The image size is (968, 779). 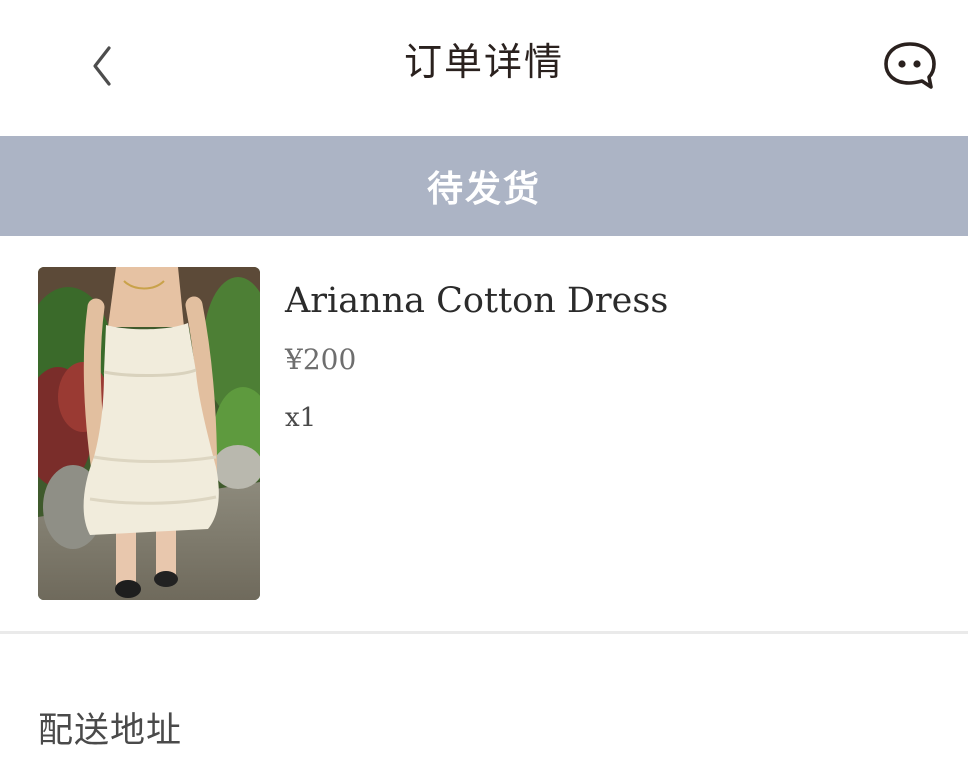 I want to click on customer-service-button, so click(x=910, y=66).